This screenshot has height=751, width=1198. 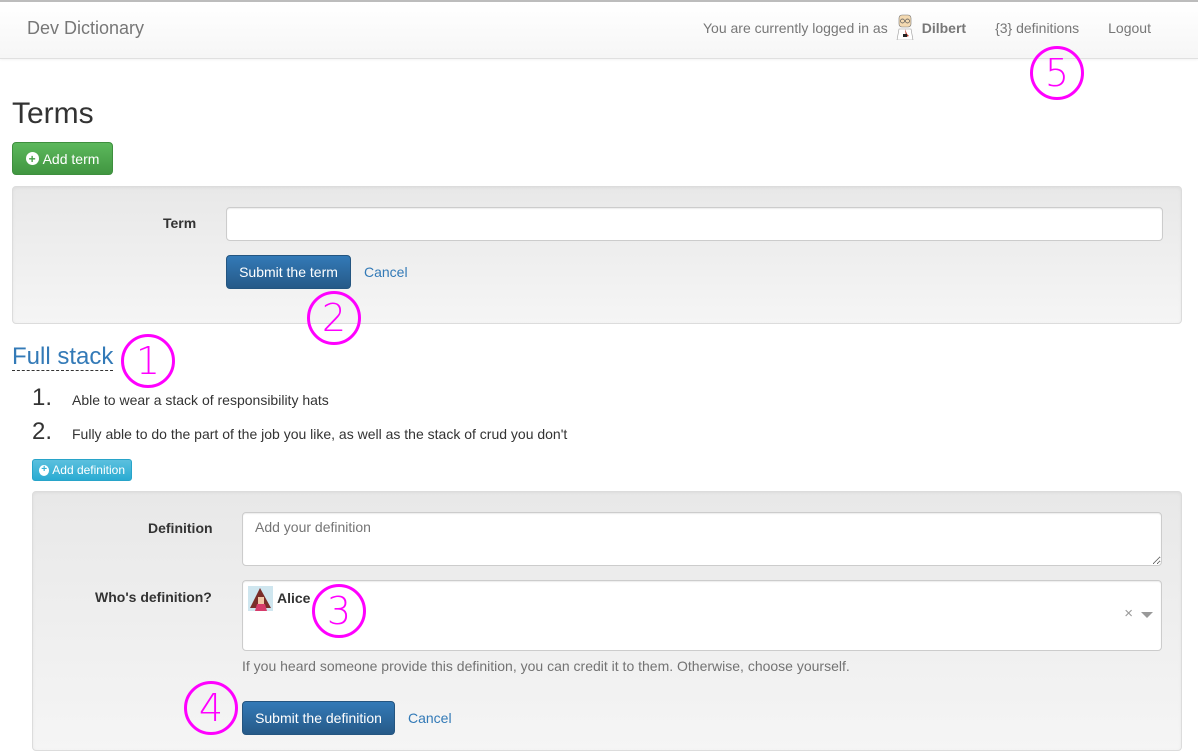 I want to click on clear-icon: ×, so click(x=1128, y=613).